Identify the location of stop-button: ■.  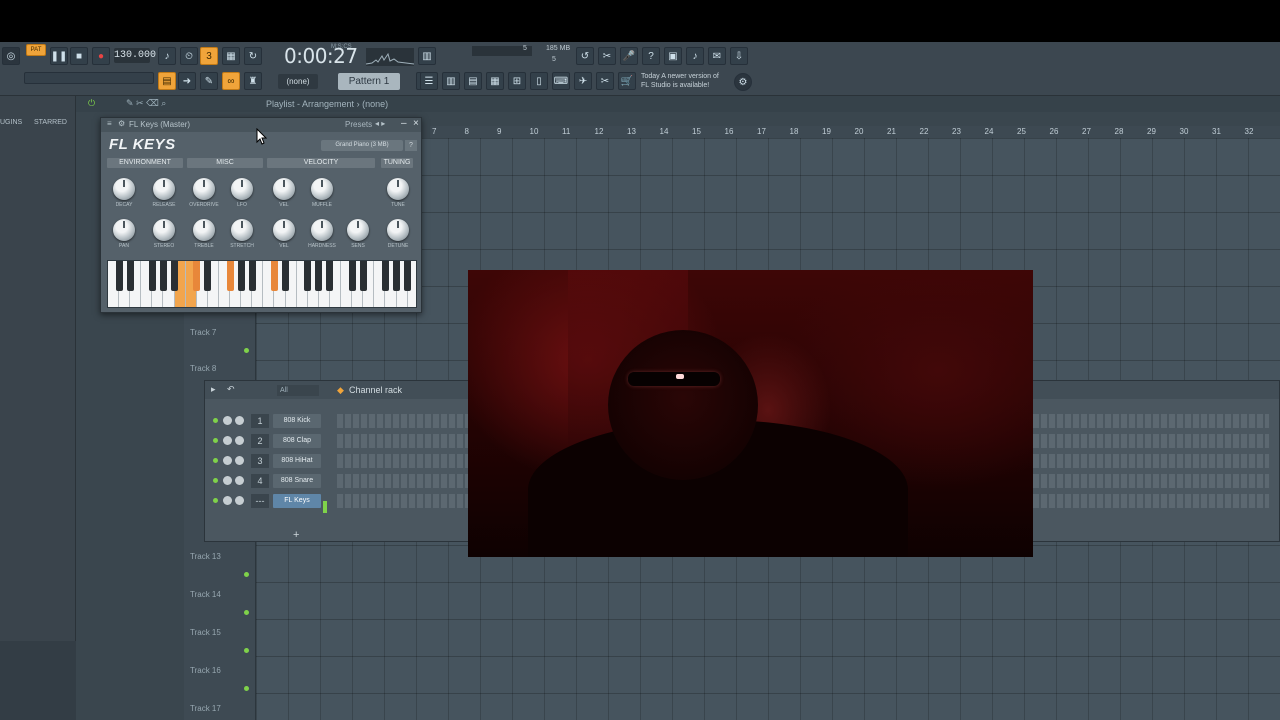
(79, 56).